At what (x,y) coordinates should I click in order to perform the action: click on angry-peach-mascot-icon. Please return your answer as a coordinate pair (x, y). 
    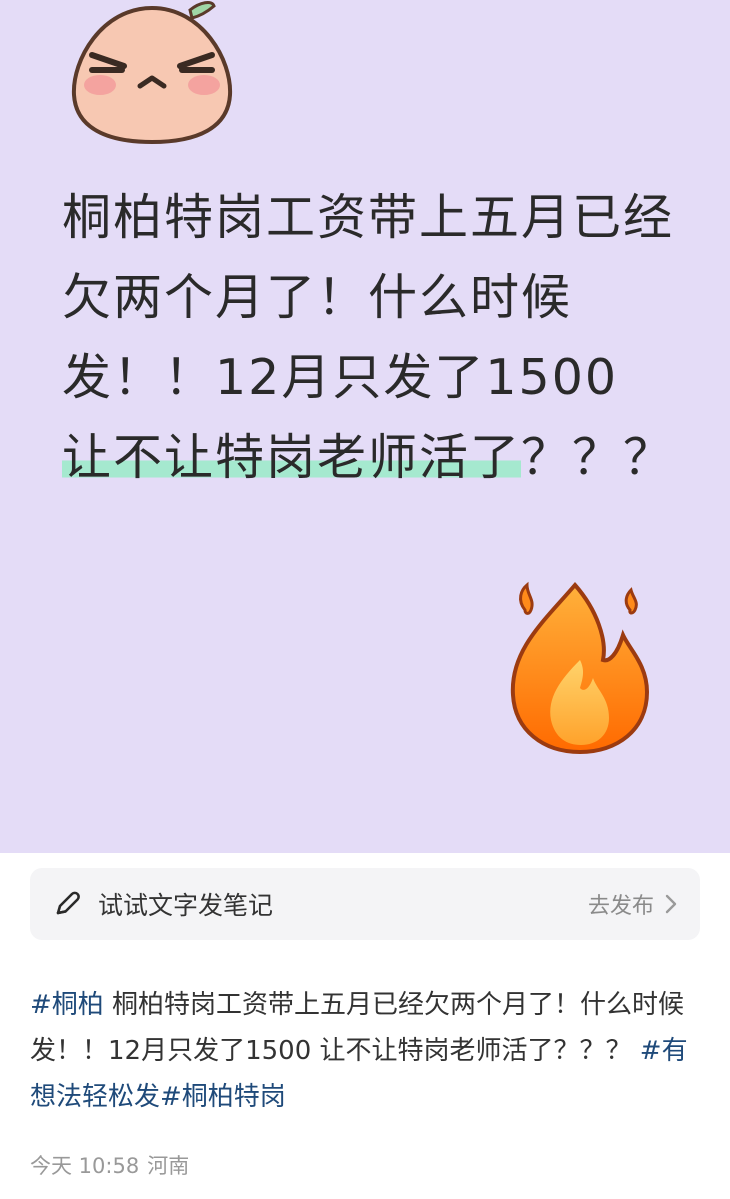
    Looking at the image, I should click on (152, 73).